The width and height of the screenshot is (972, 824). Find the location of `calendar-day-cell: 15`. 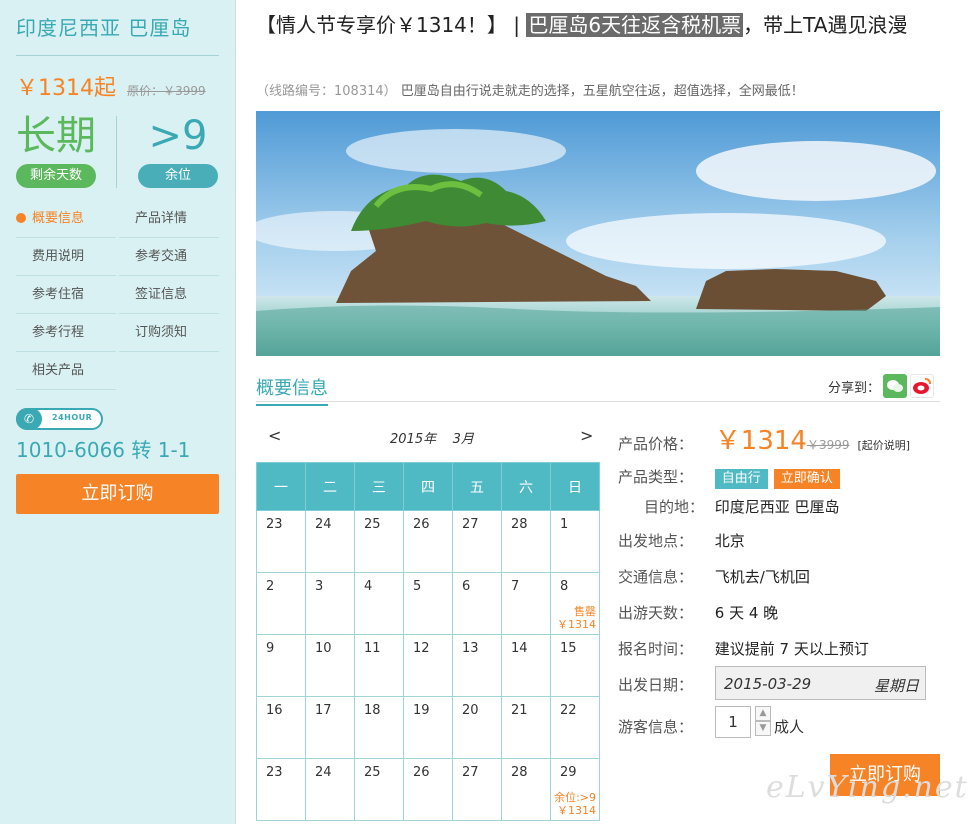

calendar-day-cell: 15 is located at coordinates (575, 665).